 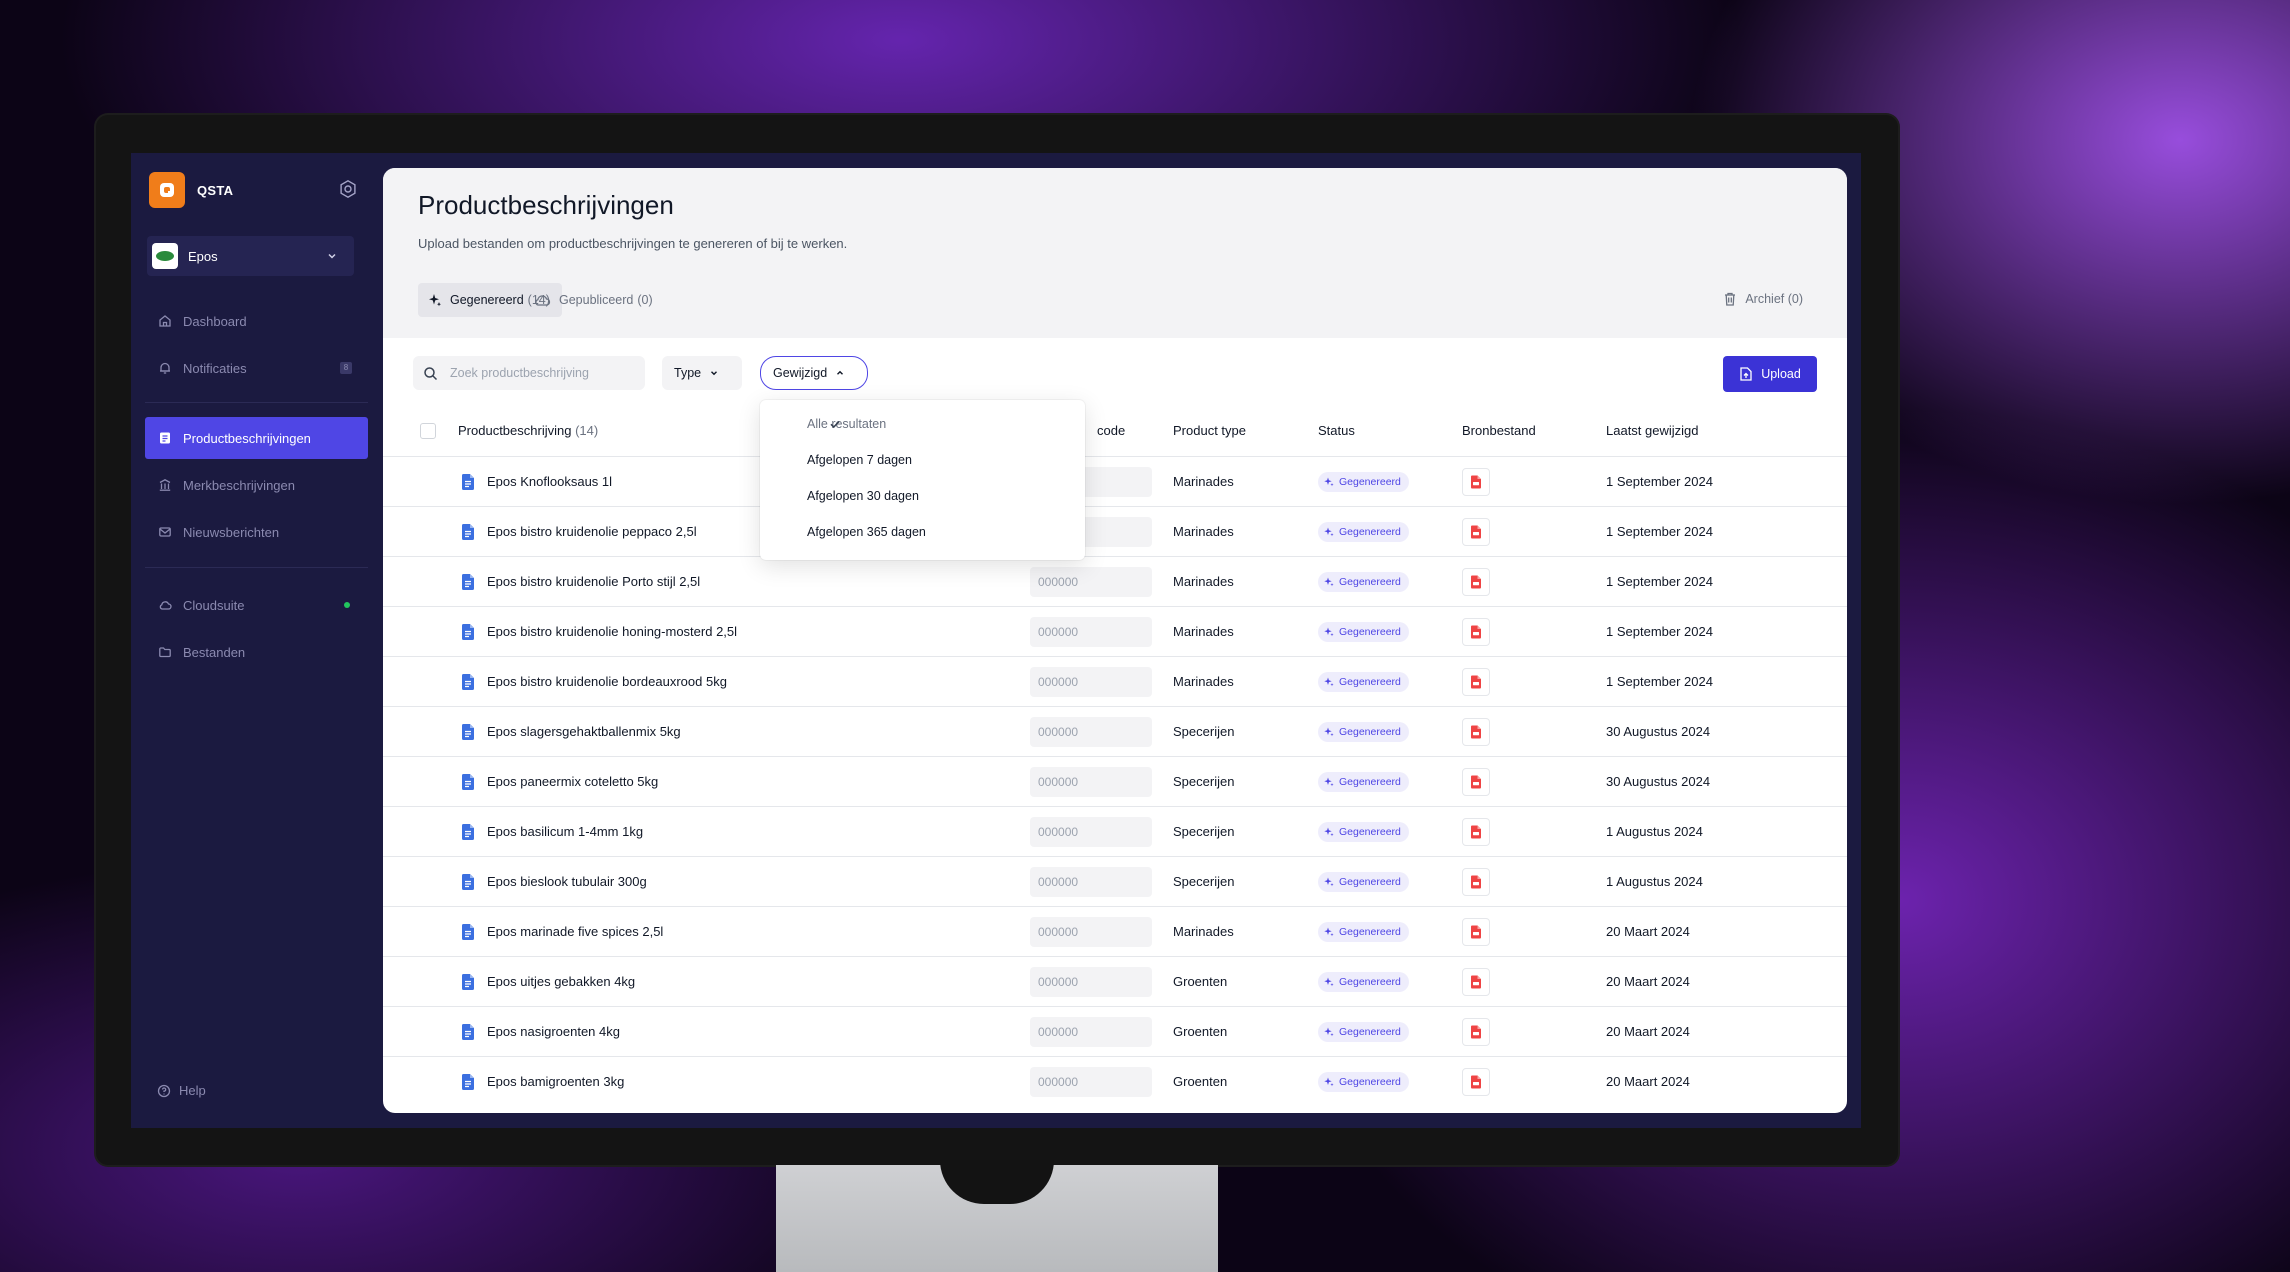 I want to click on column-header-modified: Laatst gewijzigd, so click(x=1652, y=430).